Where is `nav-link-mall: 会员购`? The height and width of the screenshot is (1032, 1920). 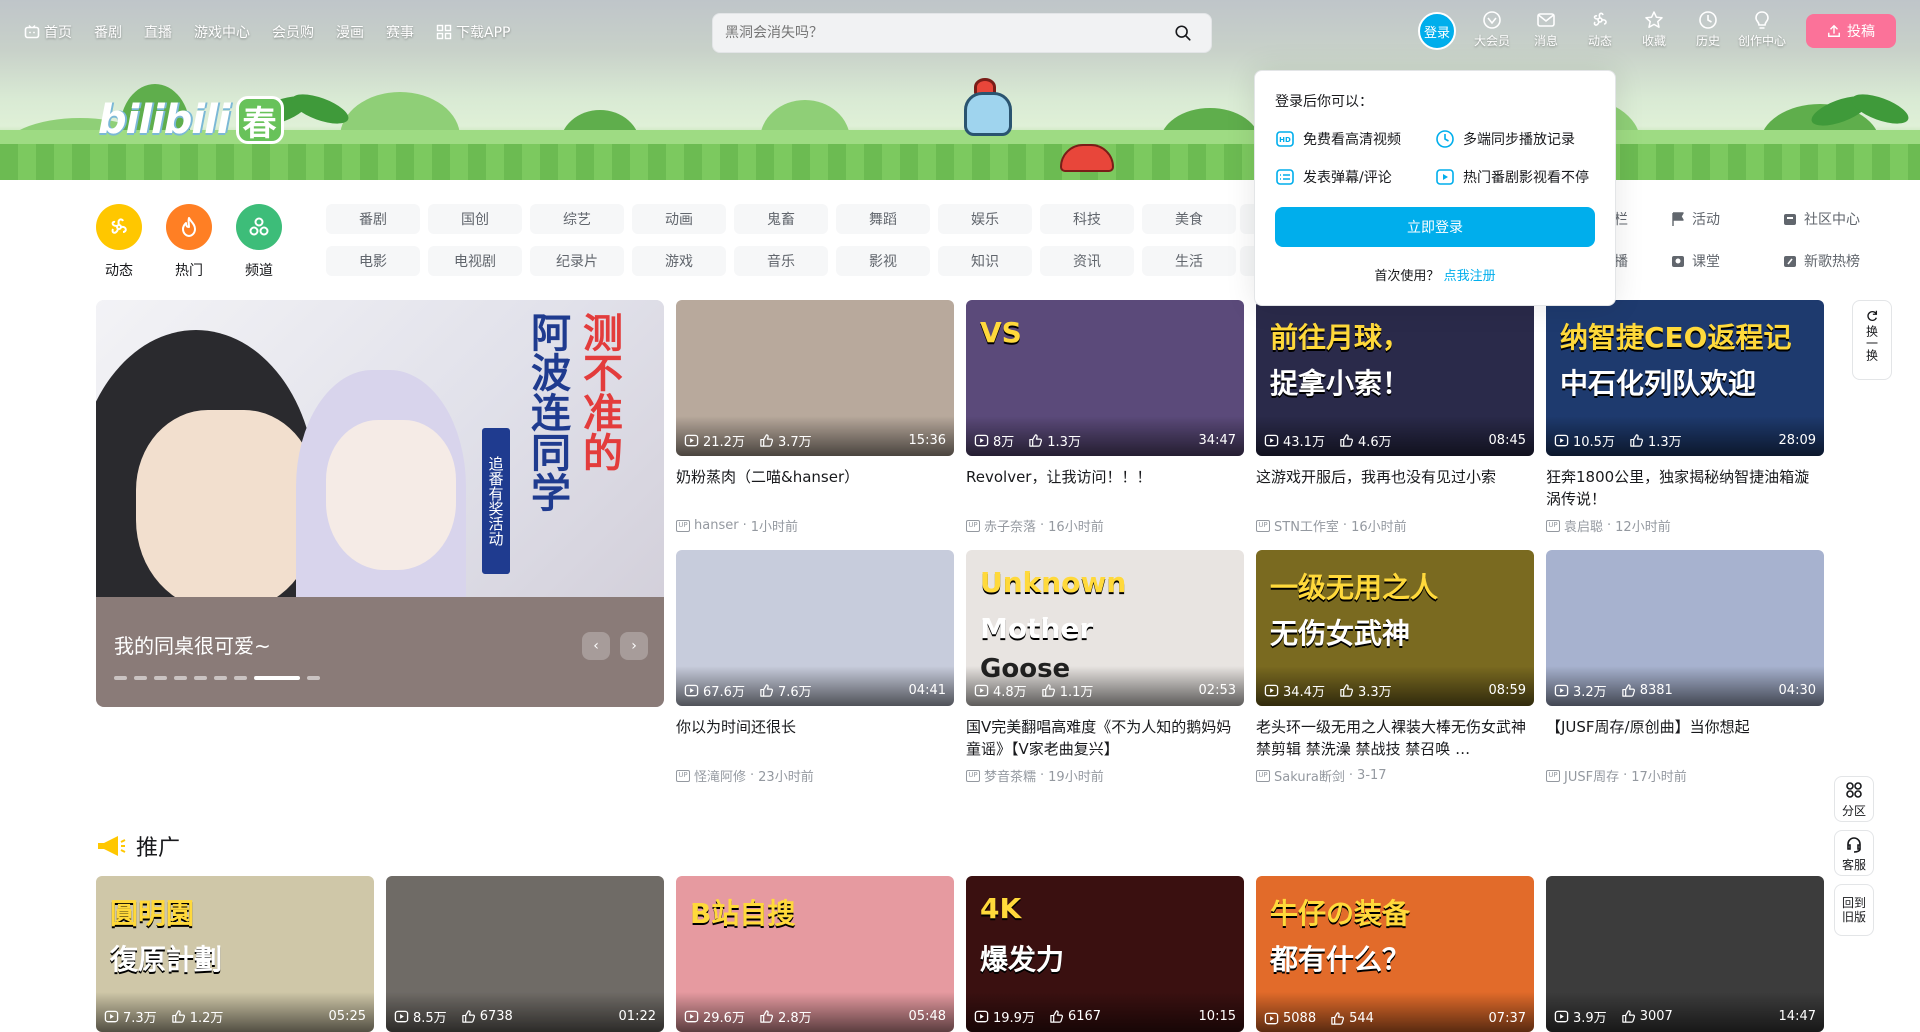
nav-link-mall: 会员购 is located at coordinates (293, 32).